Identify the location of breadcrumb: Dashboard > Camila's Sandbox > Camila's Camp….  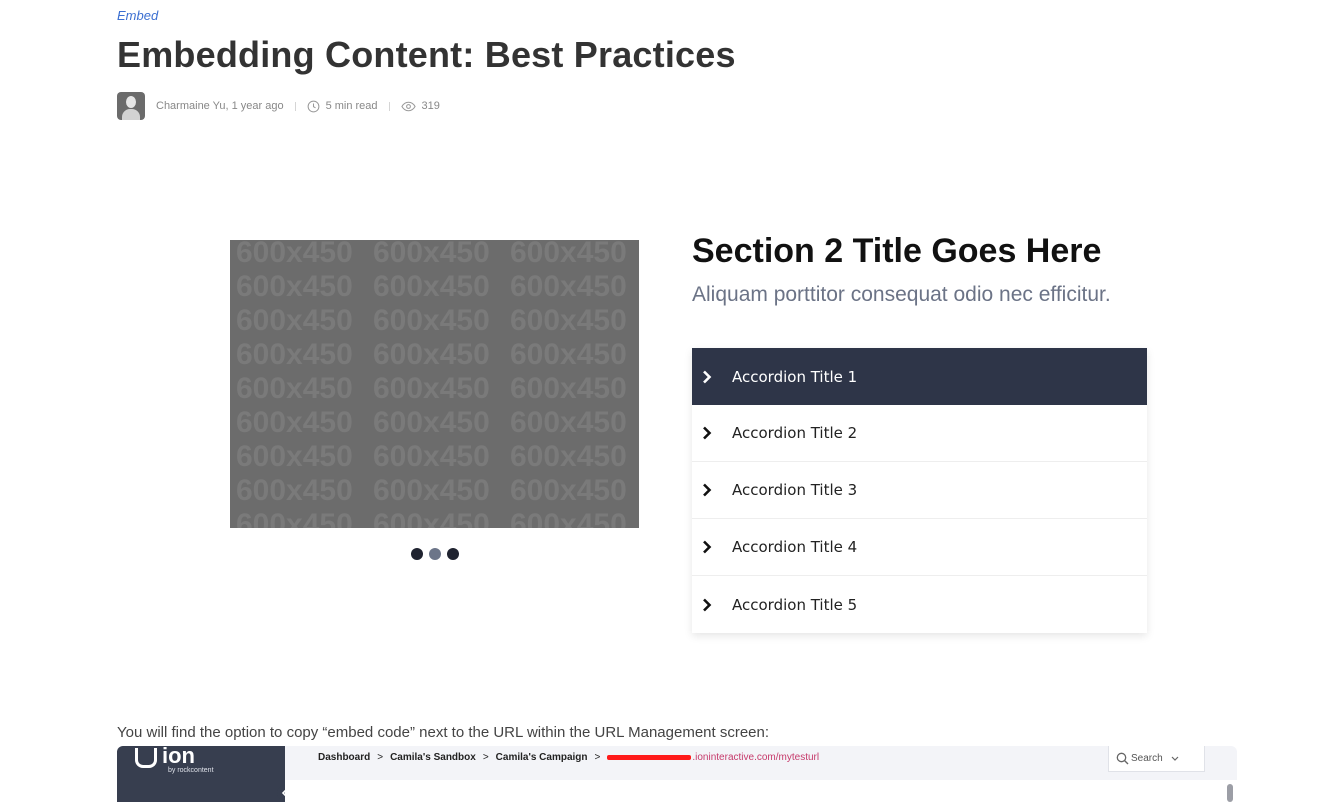
(568, 757).